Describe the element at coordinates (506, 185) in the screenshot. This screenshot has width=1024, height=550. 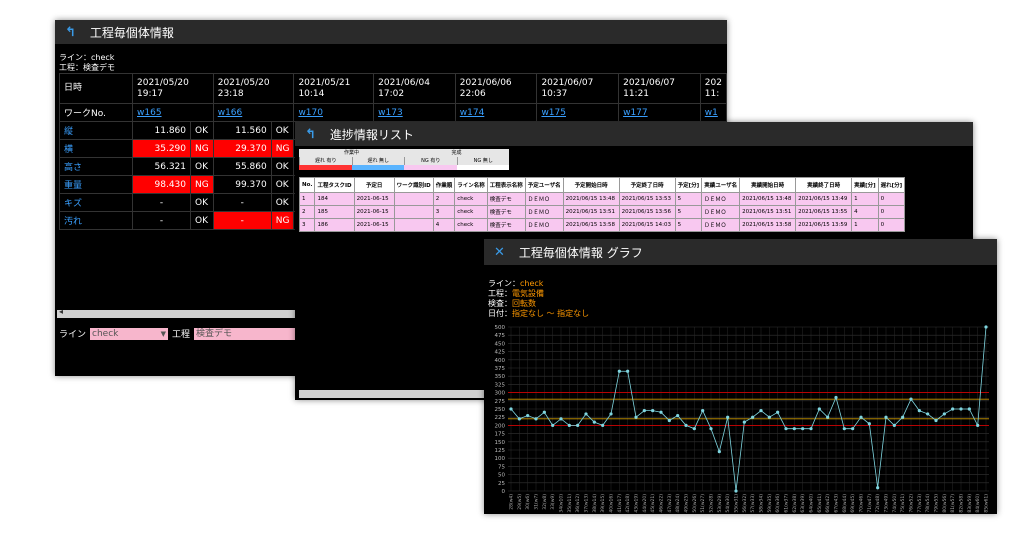
I see `column-header: 工程表示名称` at that location.